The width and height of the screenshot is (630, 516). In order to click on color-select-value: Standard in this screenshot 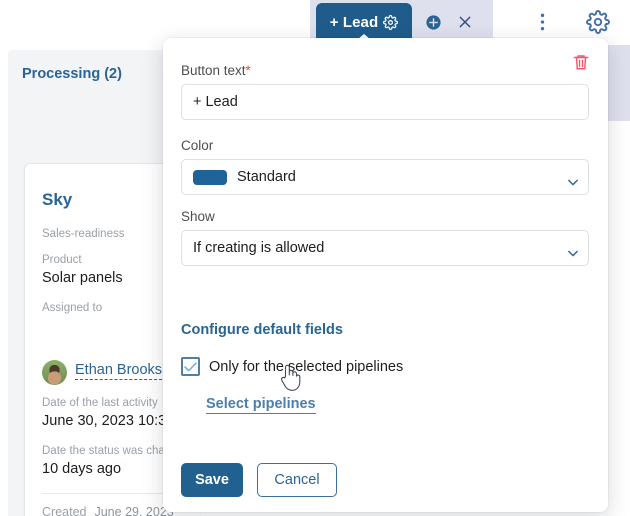, I will do `click(266, 177)`.